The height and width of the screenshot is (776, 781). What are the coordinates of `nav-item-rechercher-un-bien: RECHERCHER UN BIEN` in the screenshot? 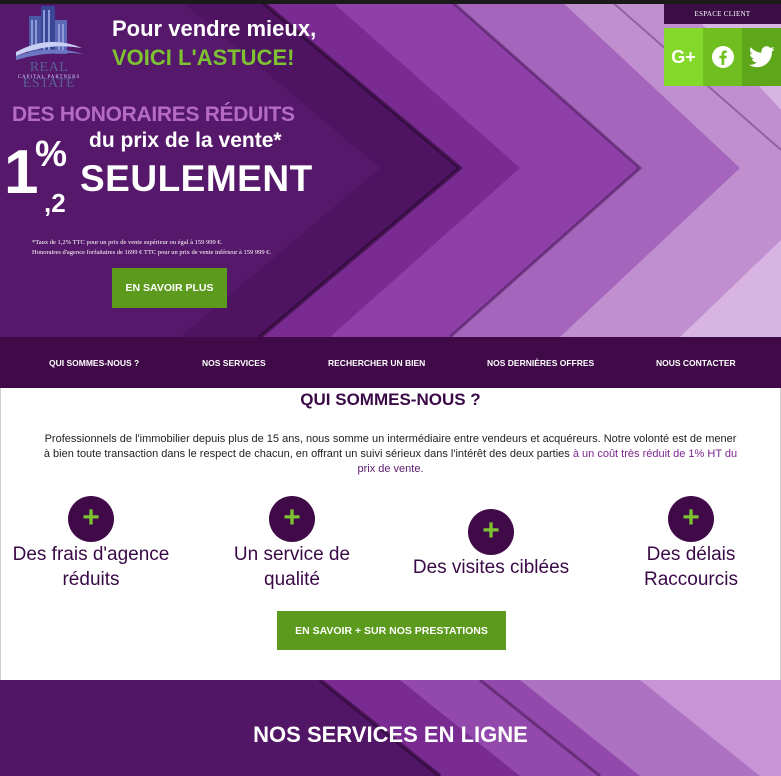 It's located at (376, 363).